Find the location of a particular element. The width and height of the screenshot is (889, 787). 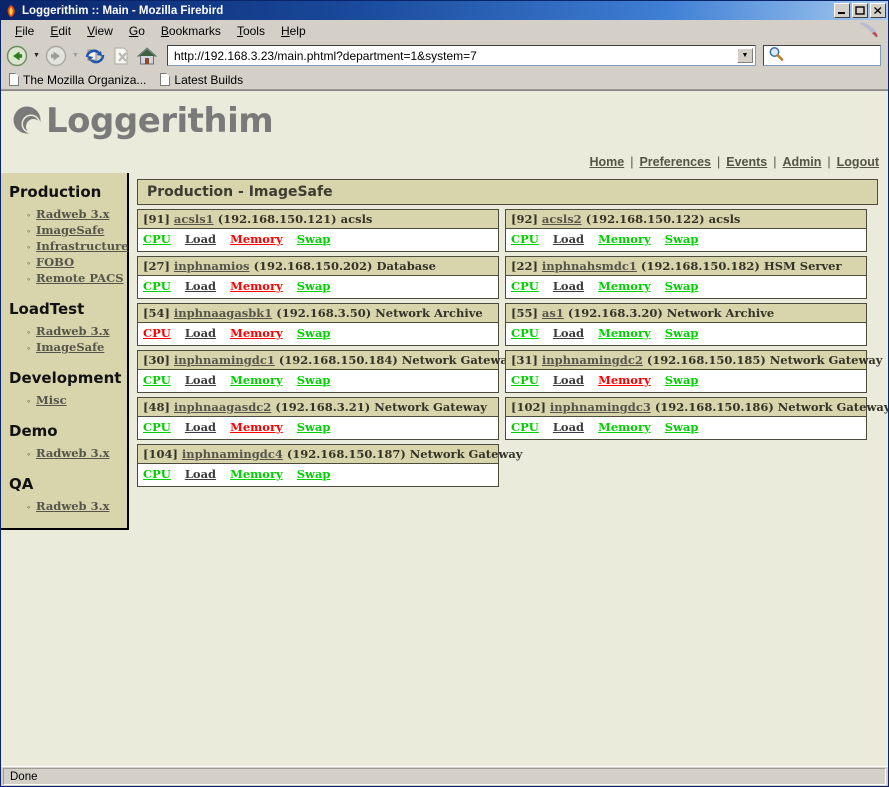

search-bar is located at coordinates (822, 55).